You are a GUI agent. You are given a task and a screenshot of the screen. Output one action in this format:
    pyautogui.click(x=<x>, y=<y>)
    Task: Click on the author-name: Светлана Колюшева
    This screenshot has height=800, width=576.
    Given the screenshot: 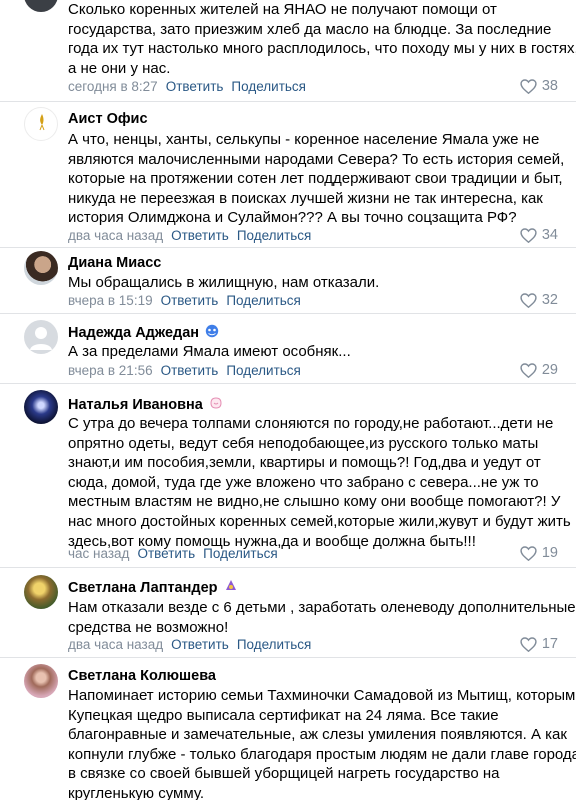 What is the action you would take?
    pyautogui.click(x=142, y=676)
    